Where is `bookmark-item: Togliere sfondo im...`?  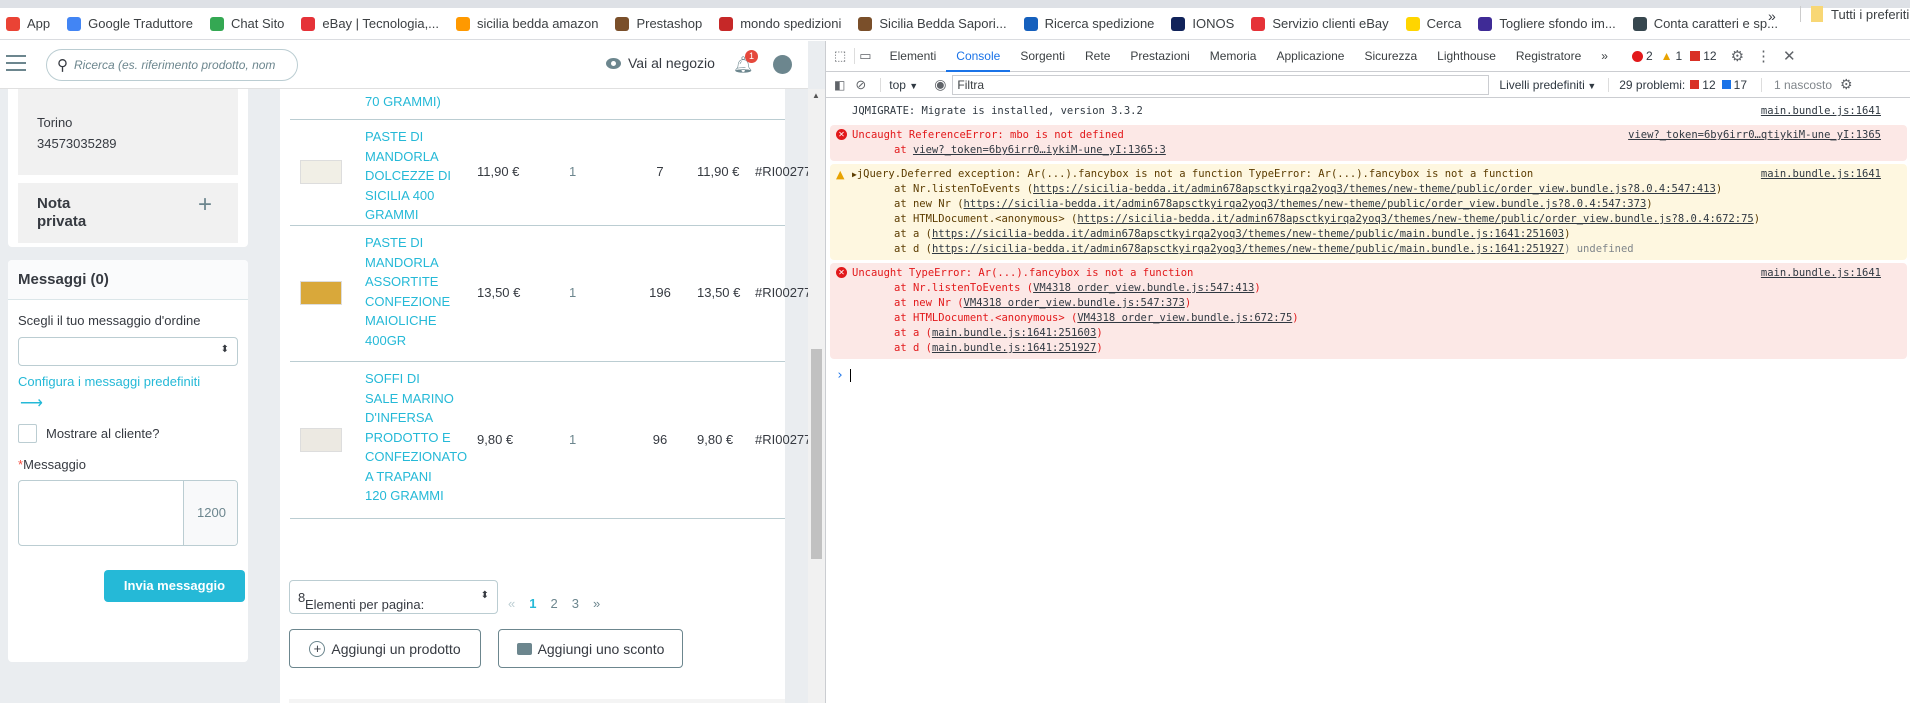
bookmark-item: Togliere sfondo im... is located at coordinates (1547, 23).